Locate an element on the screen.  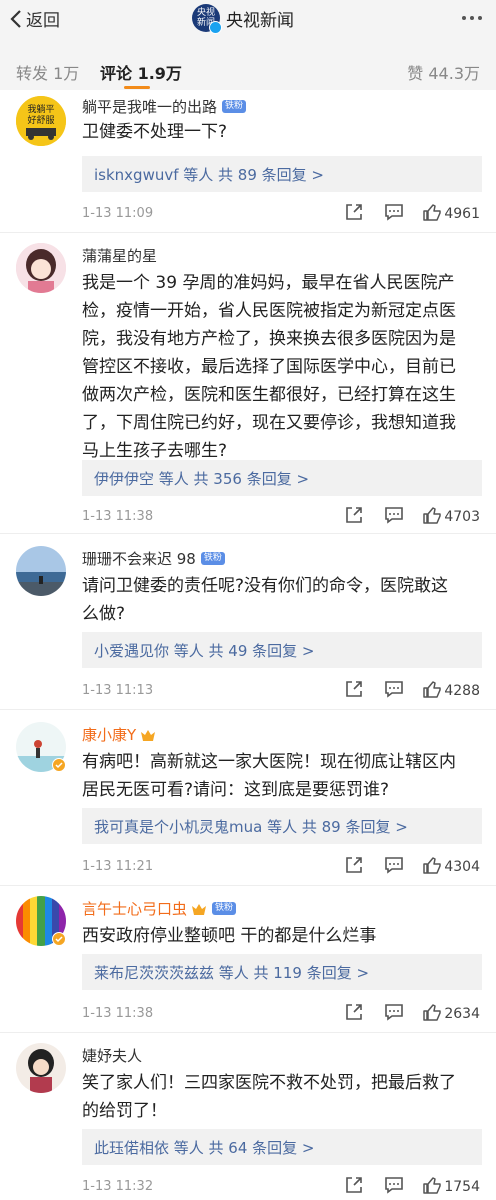
reply-summary: 我可真是个小机灵鬼mua 等人 共 89 条回复 > is located at coordinates (282, 826).